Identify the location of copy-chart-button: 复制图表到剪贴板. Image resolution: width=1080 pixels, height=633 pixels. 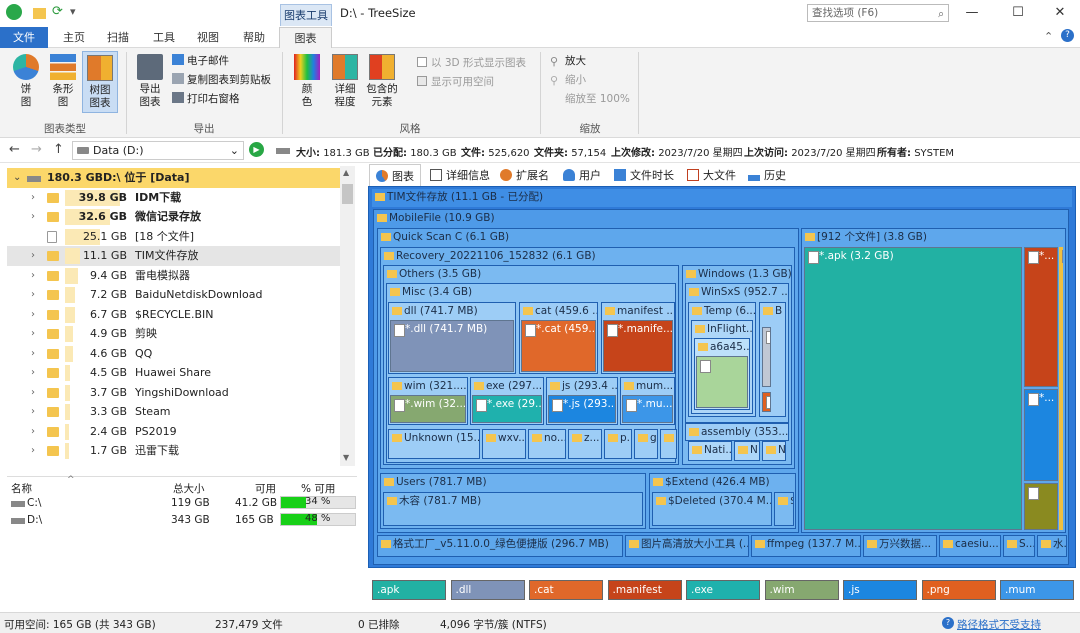
(221, 80).